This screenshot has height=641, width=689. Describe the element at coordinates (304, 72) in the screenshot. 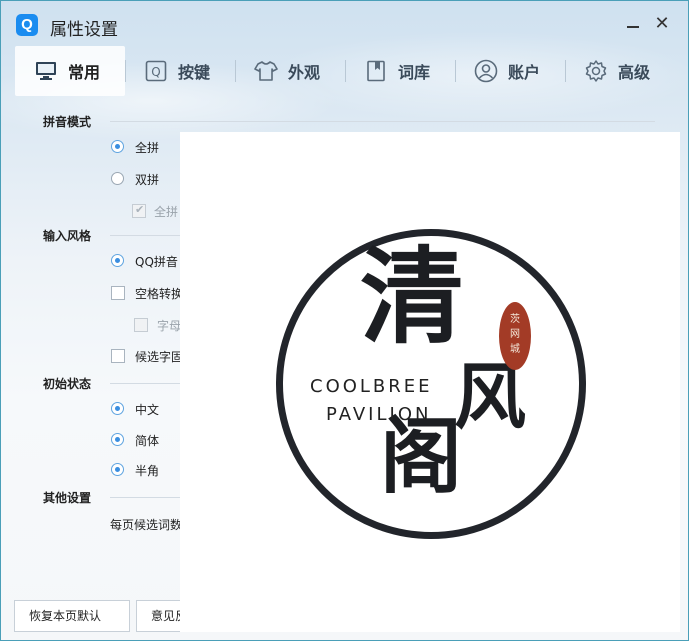

I see `tab-label: 外观` at that location.